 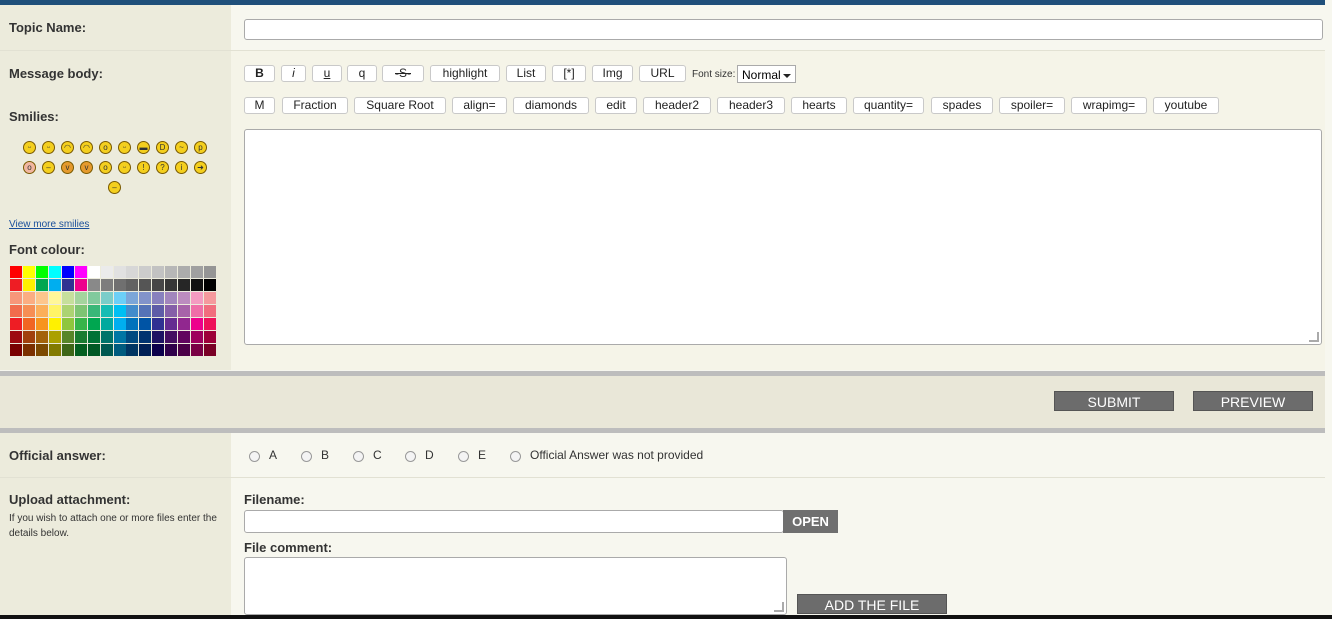 What do you see at coordinates (810, 521) in the screenshot?
I see `open-file-button: OPEN` at bounding box center [810, 521].